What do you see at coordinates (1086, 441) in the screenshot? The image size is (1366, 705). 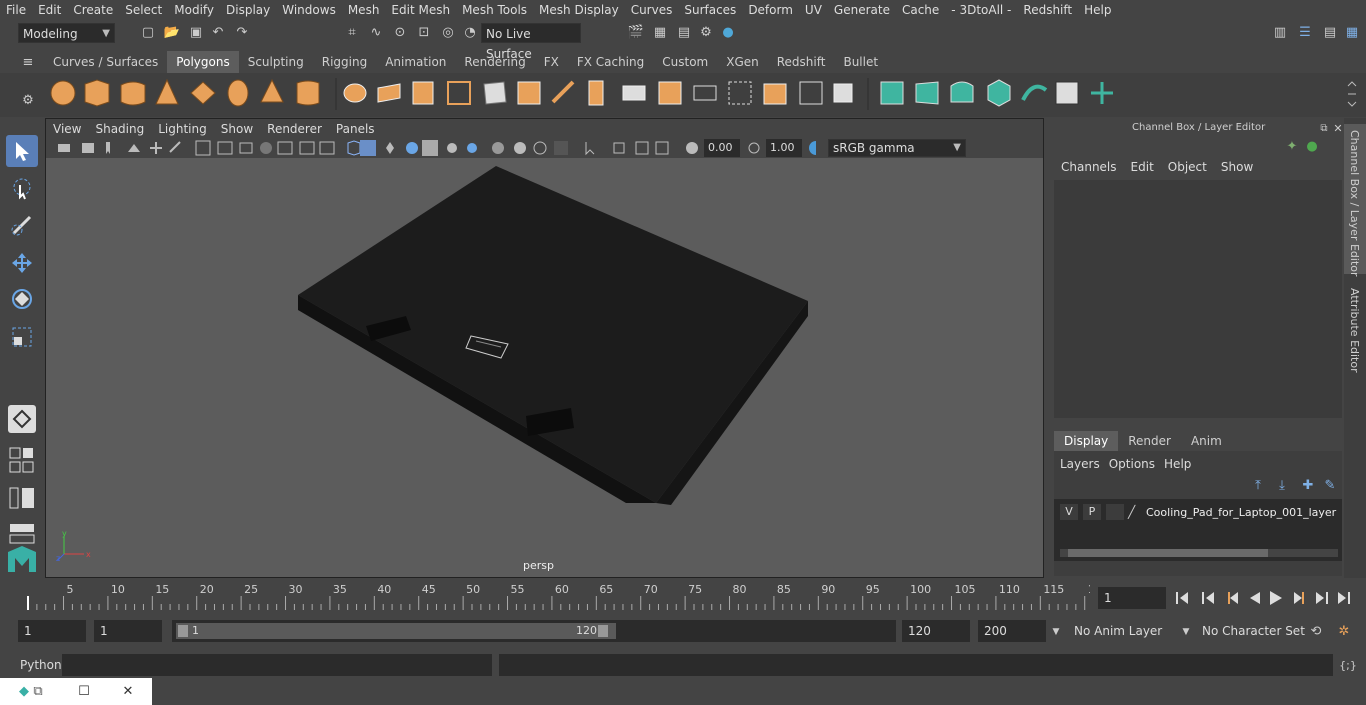 I see `layer-tab-display: Display` at bounding box center [1086, 441].